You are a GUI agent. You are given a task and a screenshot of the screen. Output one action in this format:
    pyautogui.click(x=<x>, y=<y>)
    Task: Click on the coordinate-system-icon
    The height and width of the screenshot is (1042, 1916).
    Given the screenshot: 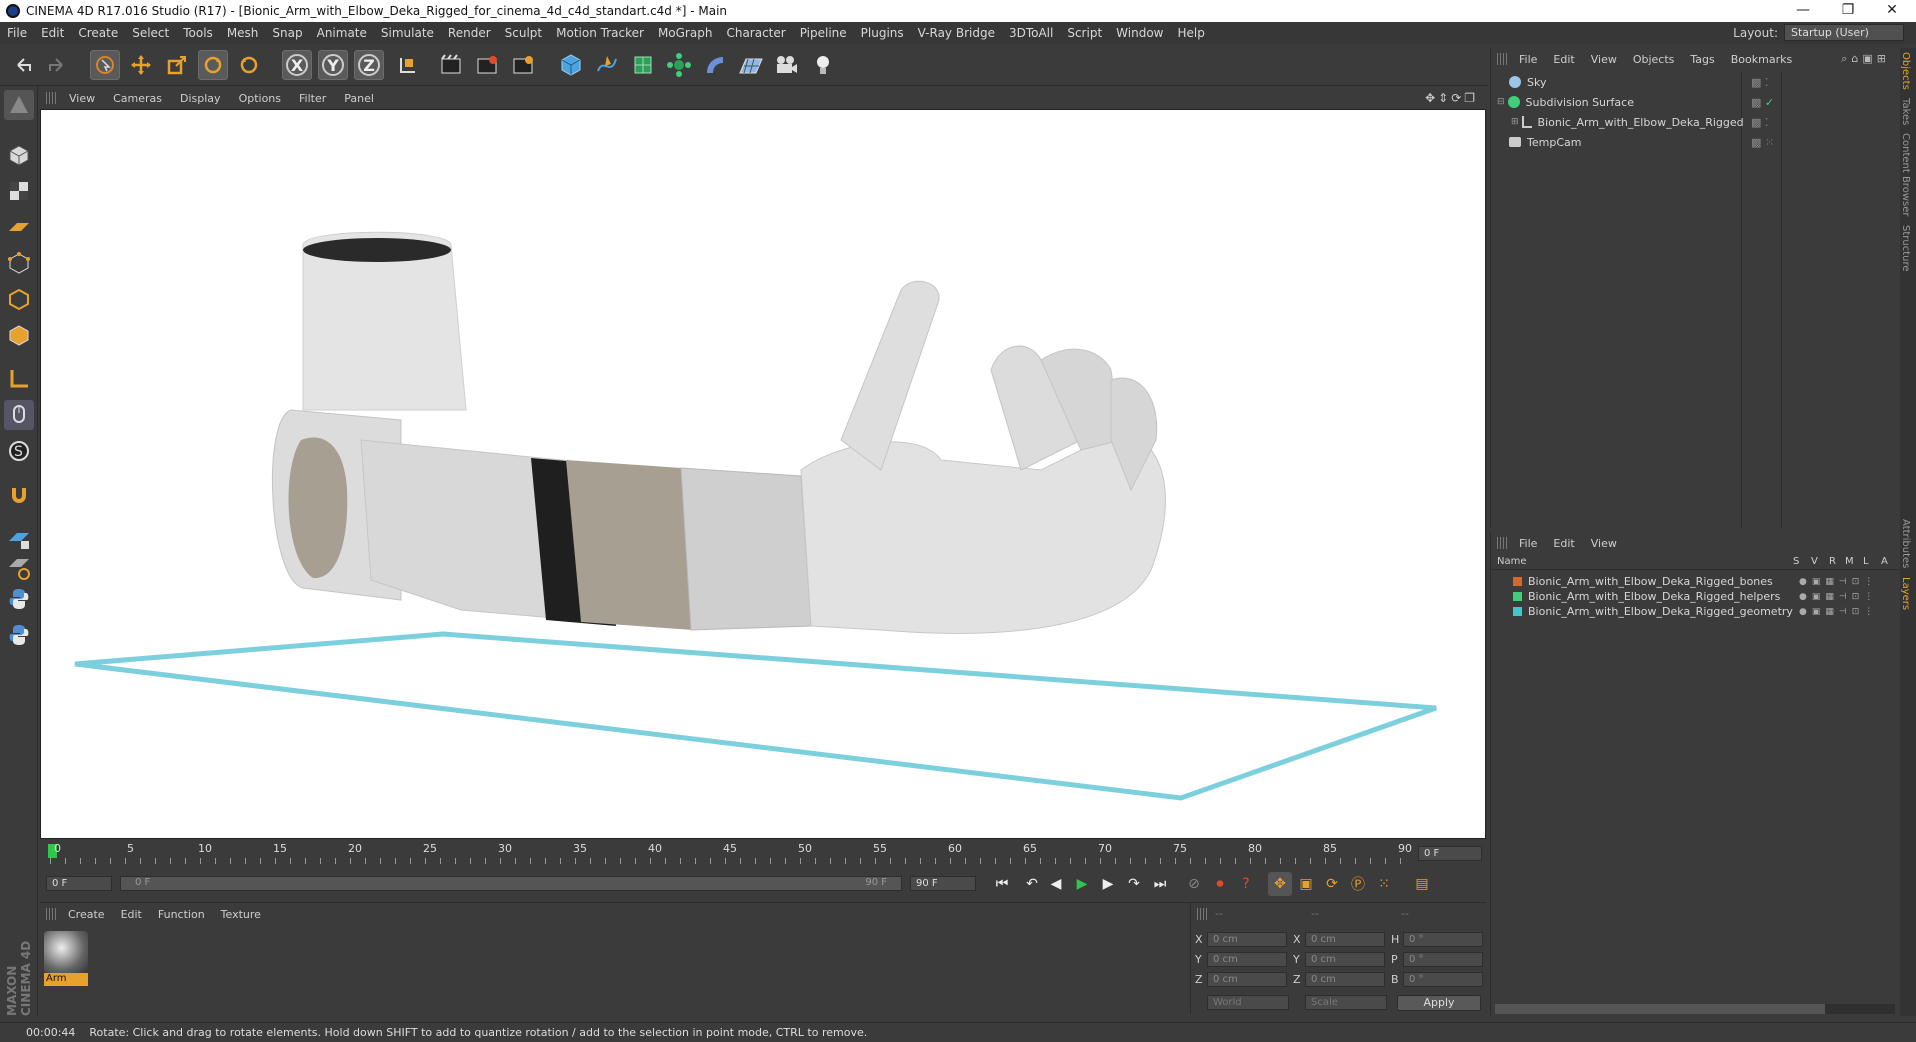 What is the action you would take?
    pyautogui.click(x=407, y=65)
    